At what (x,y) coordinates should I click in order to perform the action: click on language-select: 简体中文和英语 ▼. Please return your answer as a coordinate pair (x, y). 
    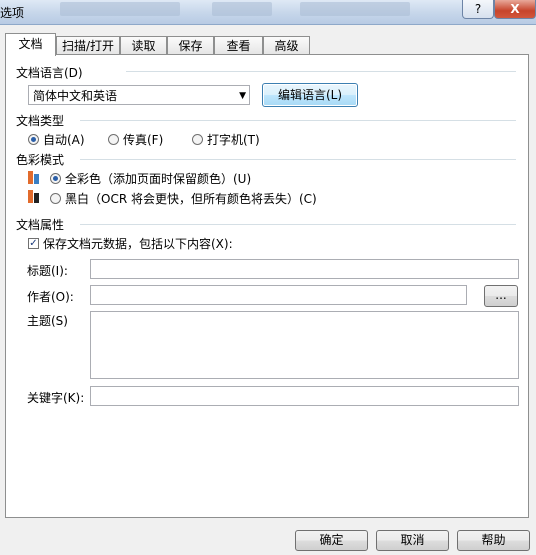
    Looking at the image, I should click on (139, 95).